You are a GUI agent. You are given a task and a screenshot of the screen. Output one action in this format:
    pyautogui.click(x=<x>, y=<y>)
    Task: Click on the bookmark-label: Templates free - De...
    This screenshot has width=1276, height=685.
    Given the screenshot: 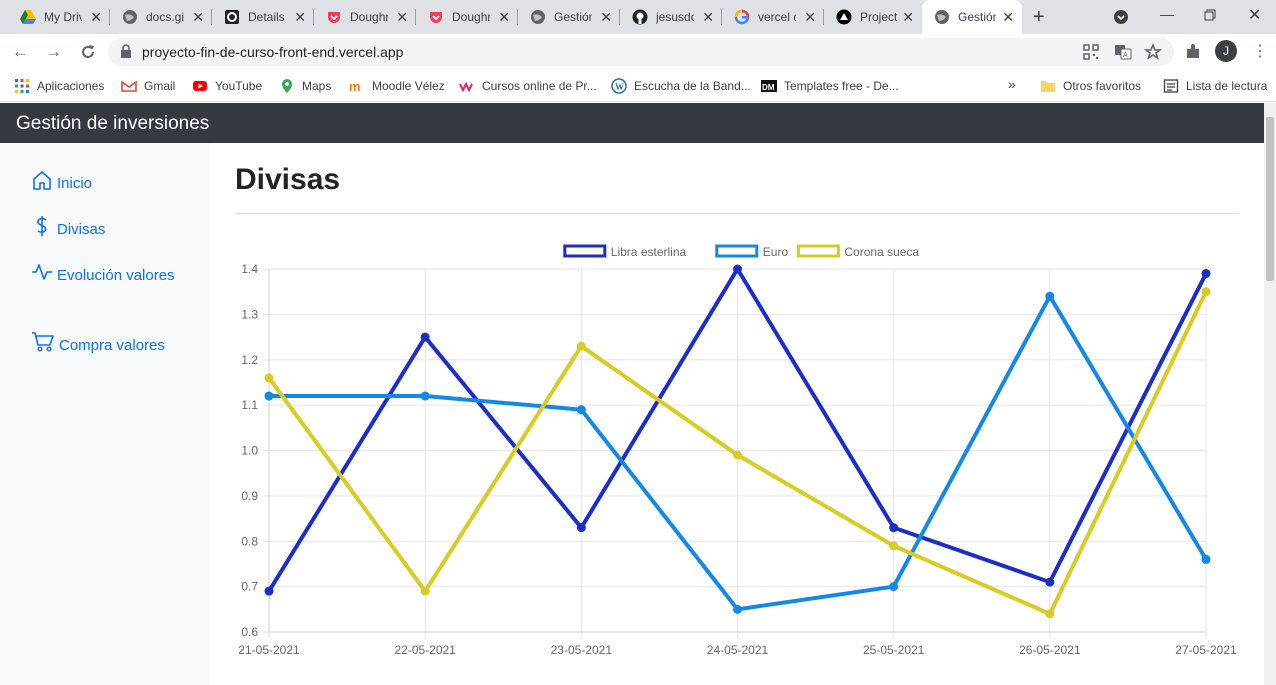 What is the action you would take?
    pyautogui.click(x=841, y=86)
    